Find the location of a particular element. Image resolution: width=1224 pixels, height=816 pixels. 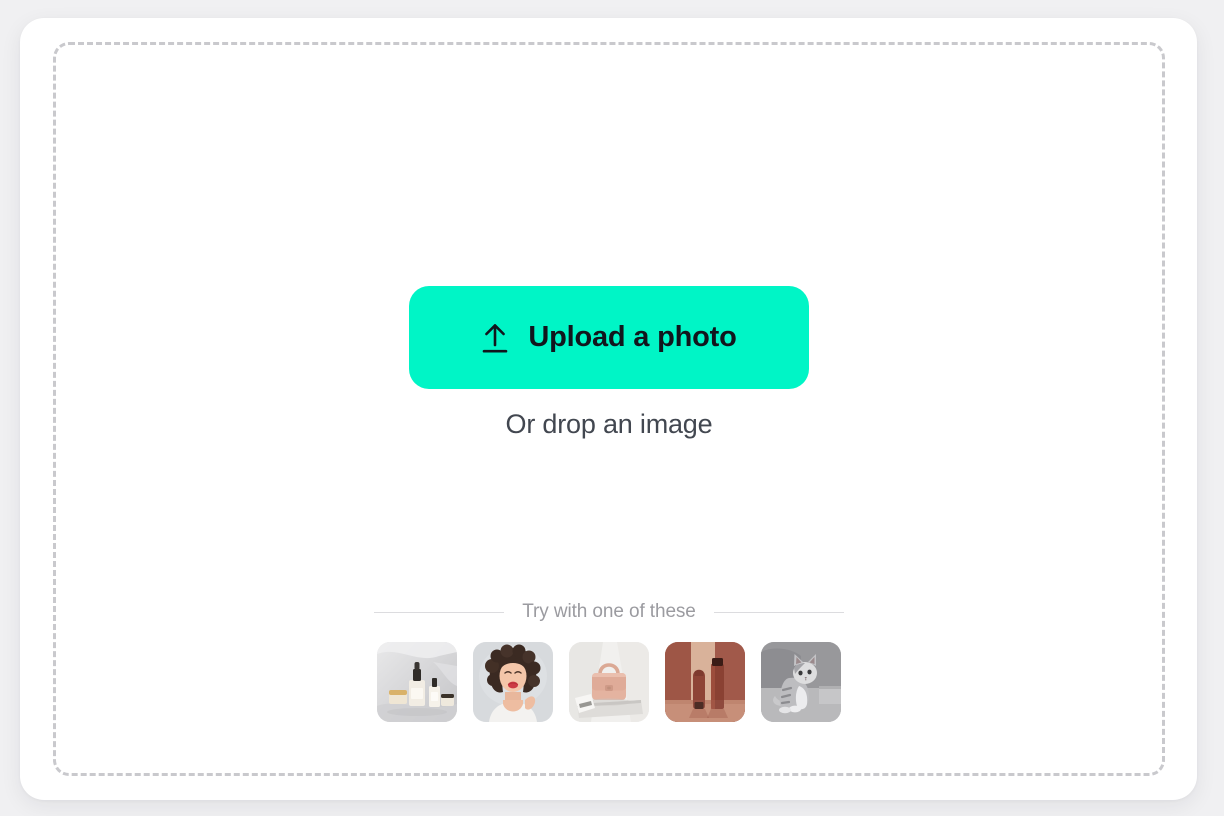

upload-photo-button: Upload a photo is located at coordinates (609, 337).